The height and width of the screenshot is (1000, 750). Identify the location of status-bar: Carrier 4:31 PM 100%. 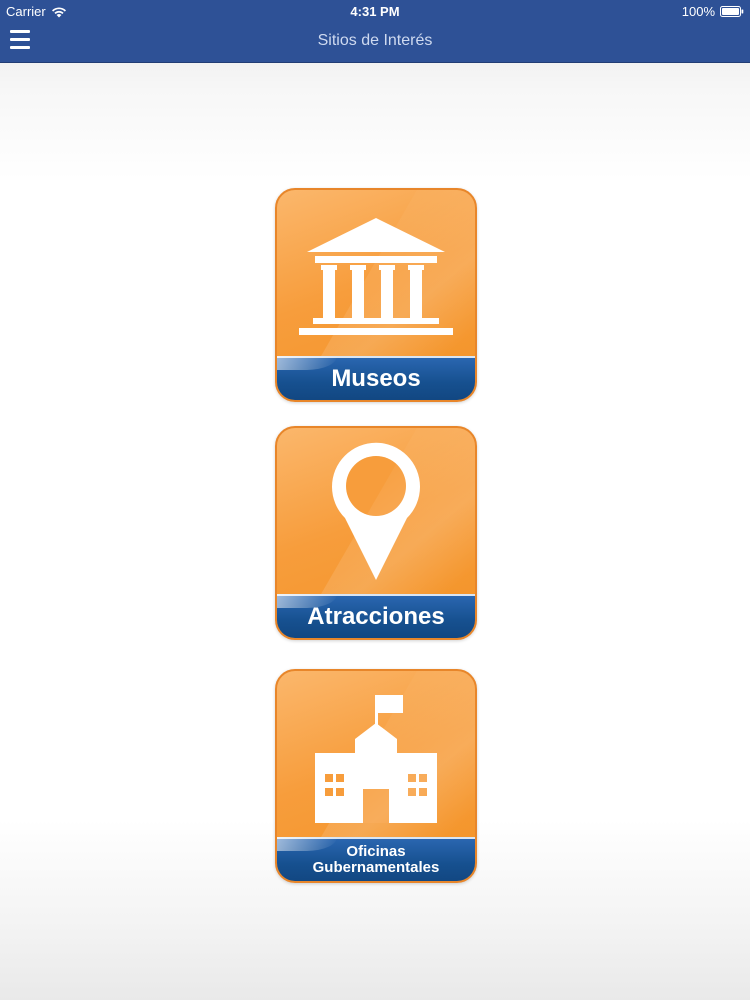
(375, 11).